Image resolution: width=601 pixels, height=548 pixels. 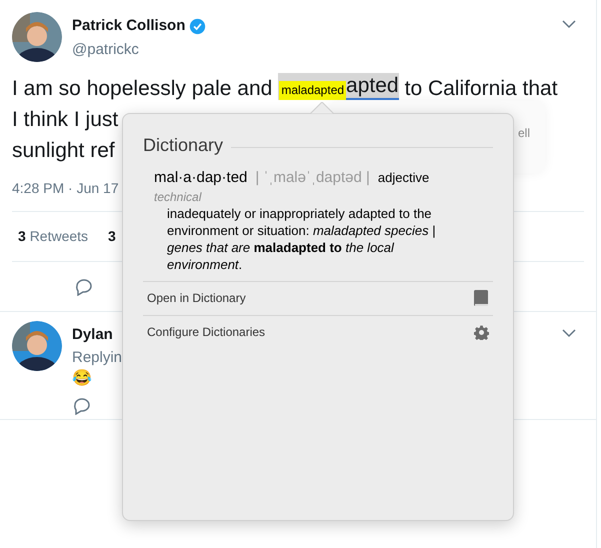 I want to click on replying-text: Replyin, so click(x=98, y=358).